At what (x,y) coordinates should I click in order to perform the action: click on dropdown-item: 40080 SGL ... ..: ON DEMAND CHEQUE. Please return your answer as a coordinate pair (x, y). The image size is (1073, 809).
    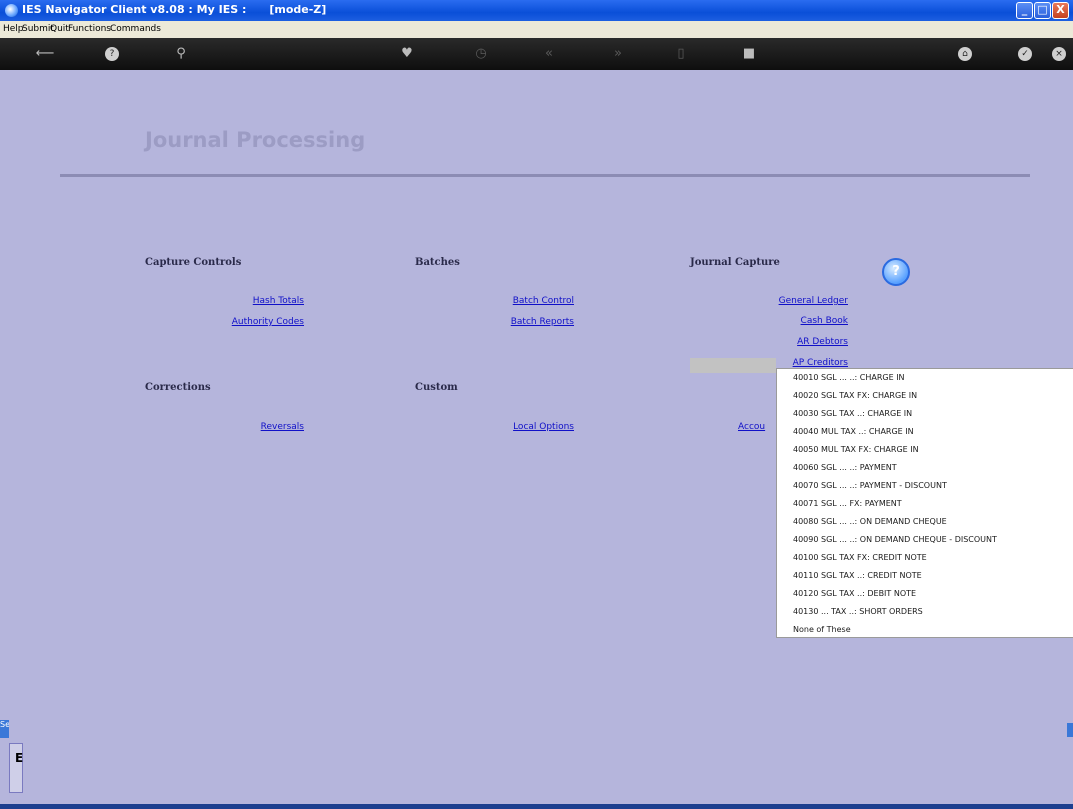
    Looking at the image, I should click on (870, 521).